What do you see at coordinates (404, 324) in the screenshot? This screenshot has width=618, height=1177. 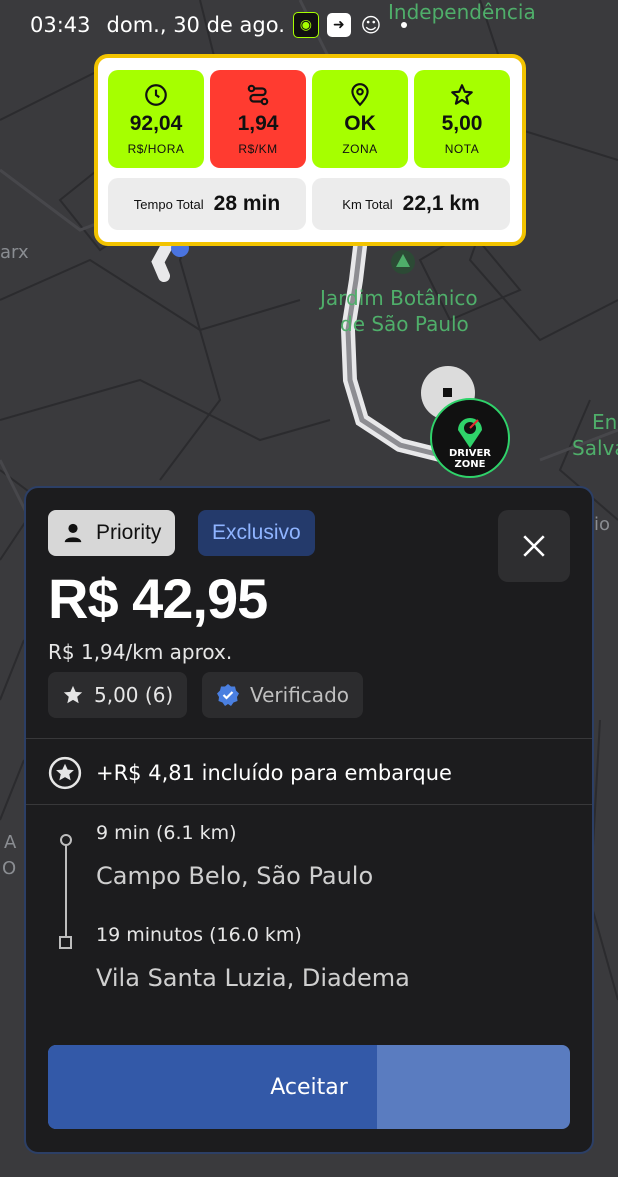 I see `map-label-sao-paulo: de São Paulo` at bounding box center [404, 324].